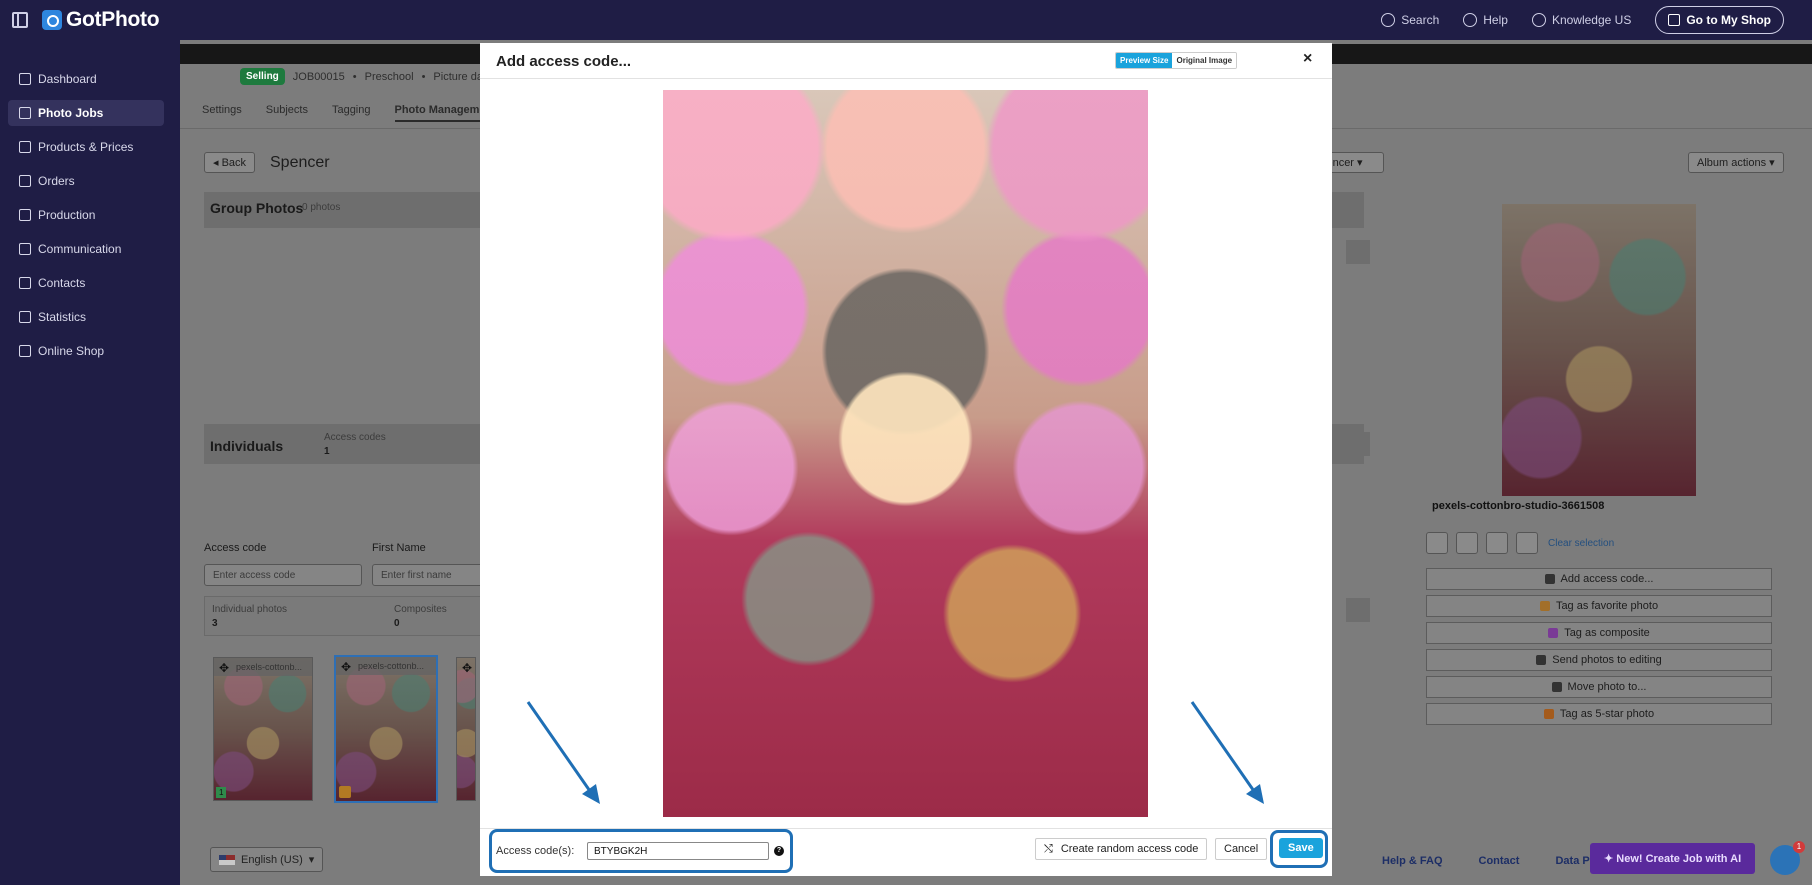 This screenshot has height=885, width=1812. What do you see at coordinates (1736, 162) in the screenshot?
I see `album-actions-button: Album actions ▾` at bounding box center [1736, 162].